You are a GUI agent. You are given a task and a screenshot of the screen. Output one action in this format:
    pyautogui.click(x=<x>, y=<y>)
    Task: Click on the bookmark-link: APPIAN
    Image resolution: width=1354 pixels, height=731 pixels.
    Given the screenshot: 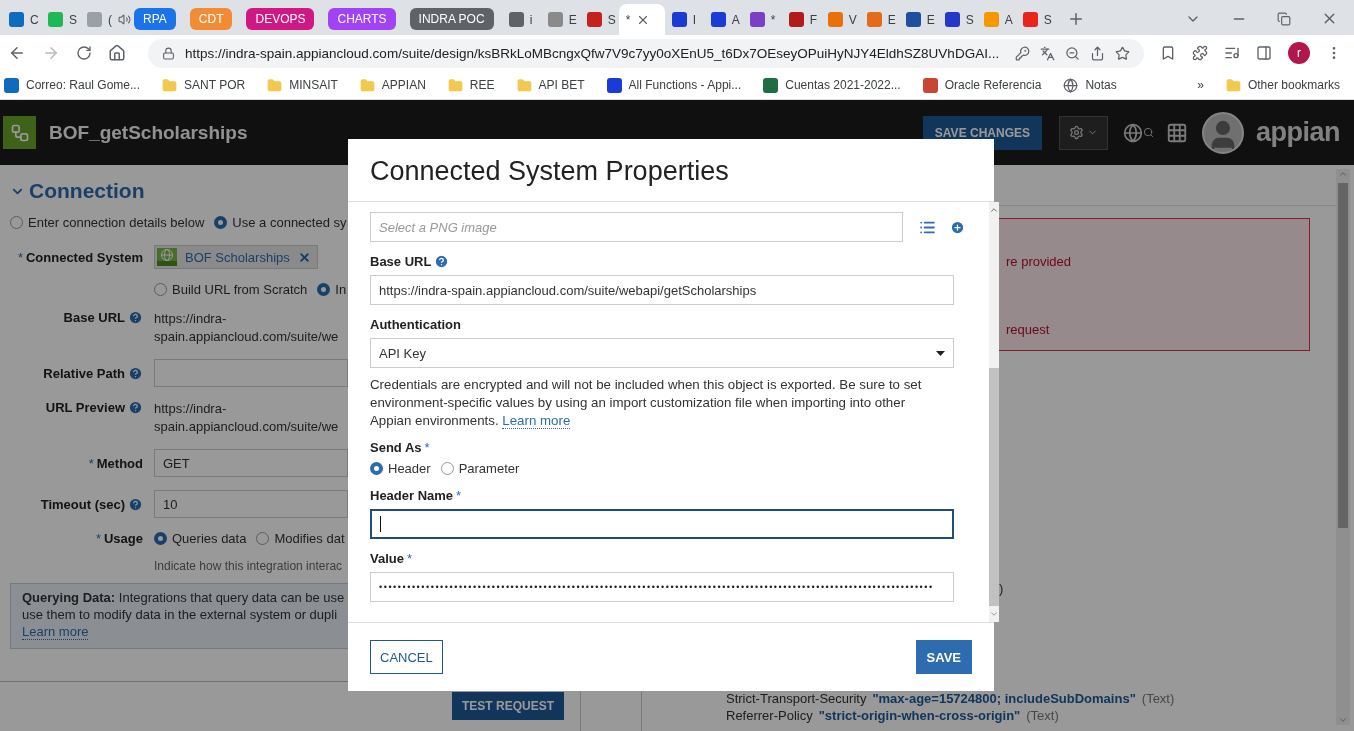 What is the action you would take?
    pyautogui.click(x=403, y=85)
    